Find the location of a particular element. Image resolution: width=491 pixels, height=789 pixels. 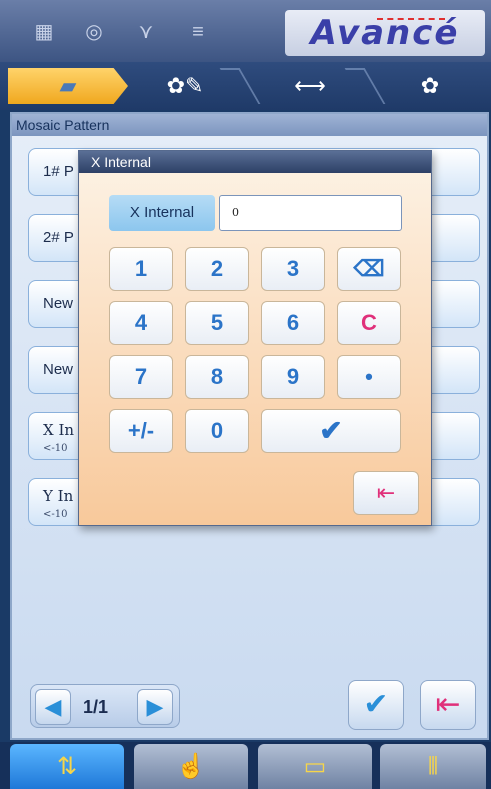

sew-icon: ✿ is located at coordinates (430, 85).